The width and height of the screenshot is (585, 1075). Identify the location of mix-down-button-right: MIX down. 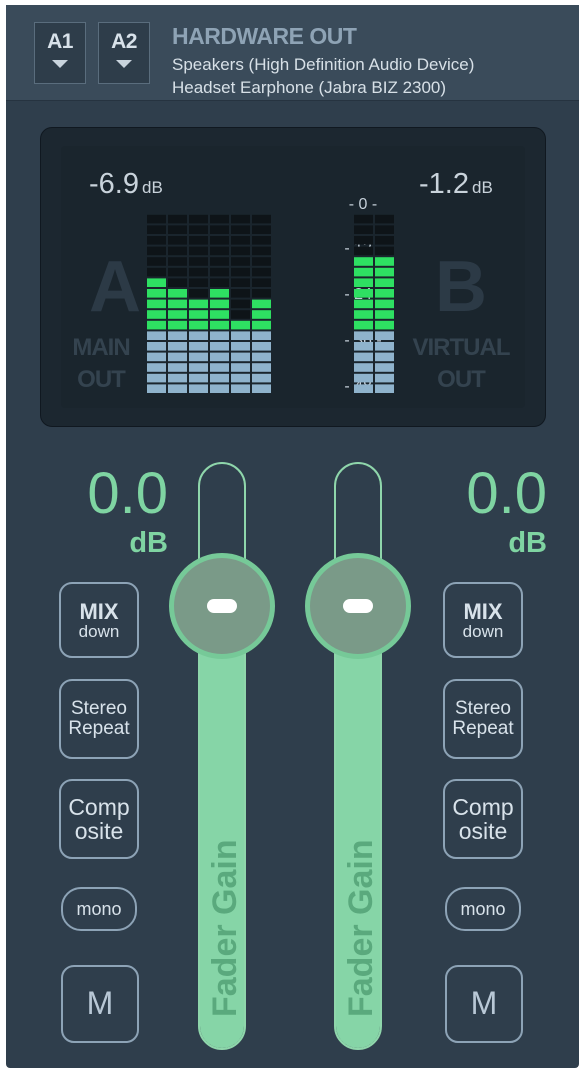
(483, 620).